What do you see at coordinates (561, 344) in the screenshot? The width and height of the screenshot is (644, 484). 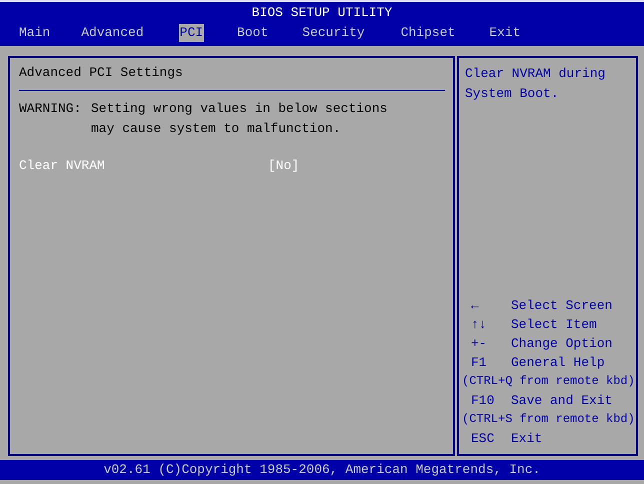 I see `key-action: Change Option` at bounding box center [561, 344].